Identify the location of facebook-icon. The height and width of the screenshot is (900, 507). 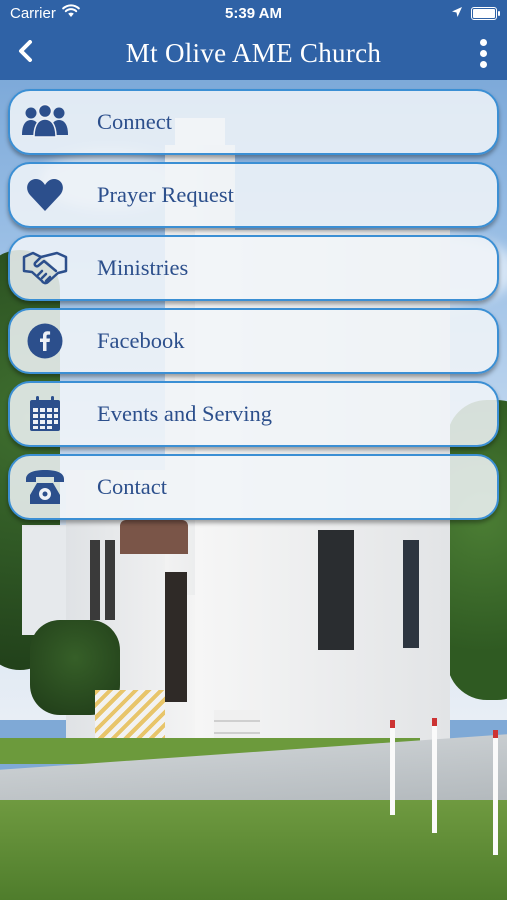
(45, 341).